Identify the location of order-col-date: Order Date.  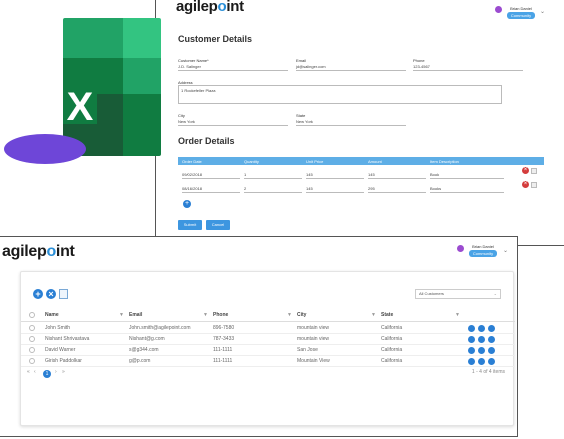
(192, 161).